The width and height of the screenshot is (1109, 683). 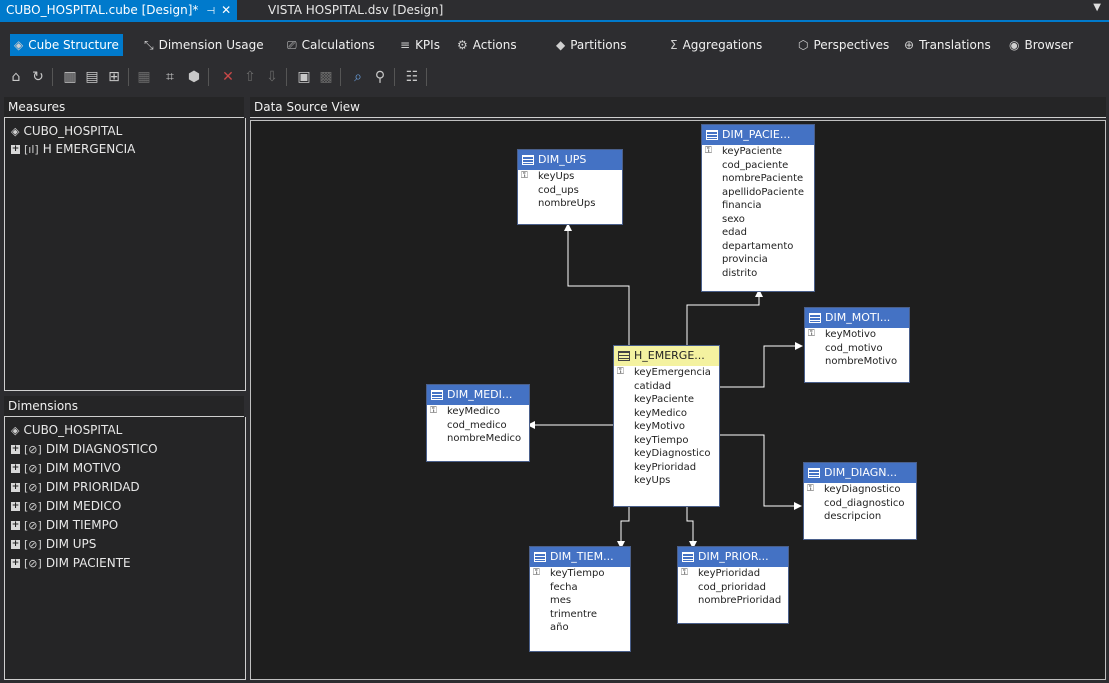 What do you see at coordinates (758, 247) in the screenshot?
I see `table-column: departamento` at bounding box center [758, 247].